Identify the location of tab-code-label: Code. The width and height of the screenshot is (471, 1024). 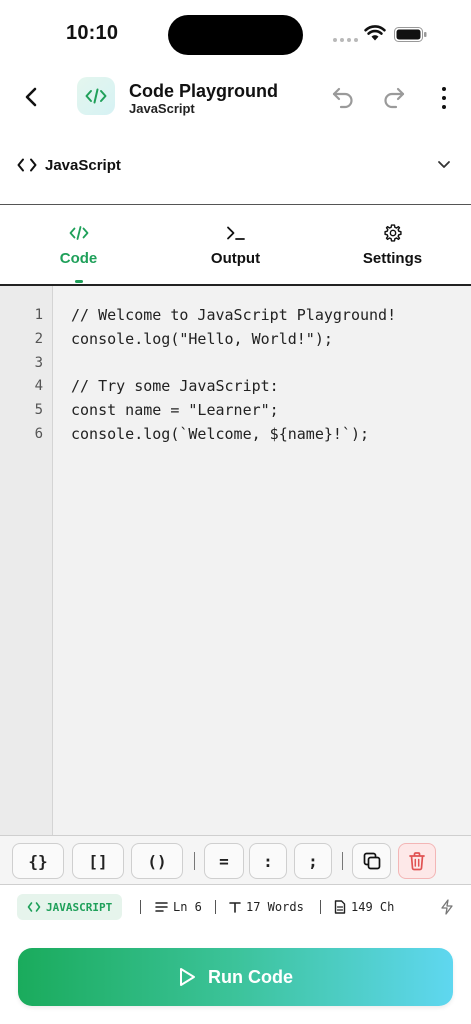
(78, 258).